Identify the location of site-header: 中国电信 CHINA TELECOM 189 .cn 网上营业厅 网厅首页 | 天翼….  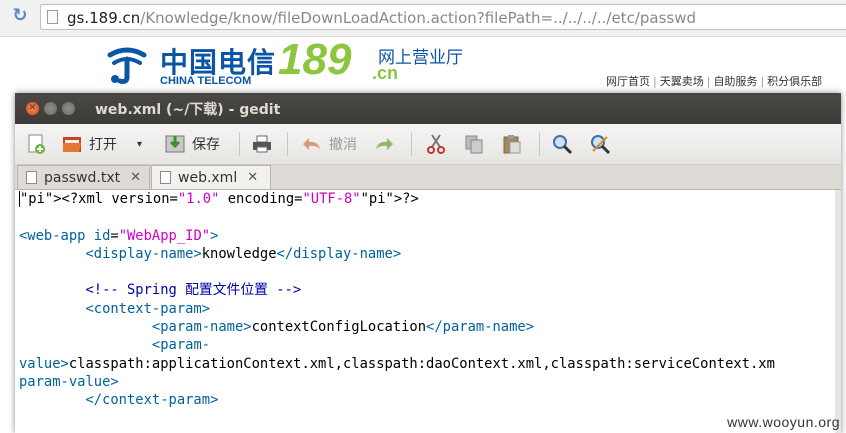
(423, 63).